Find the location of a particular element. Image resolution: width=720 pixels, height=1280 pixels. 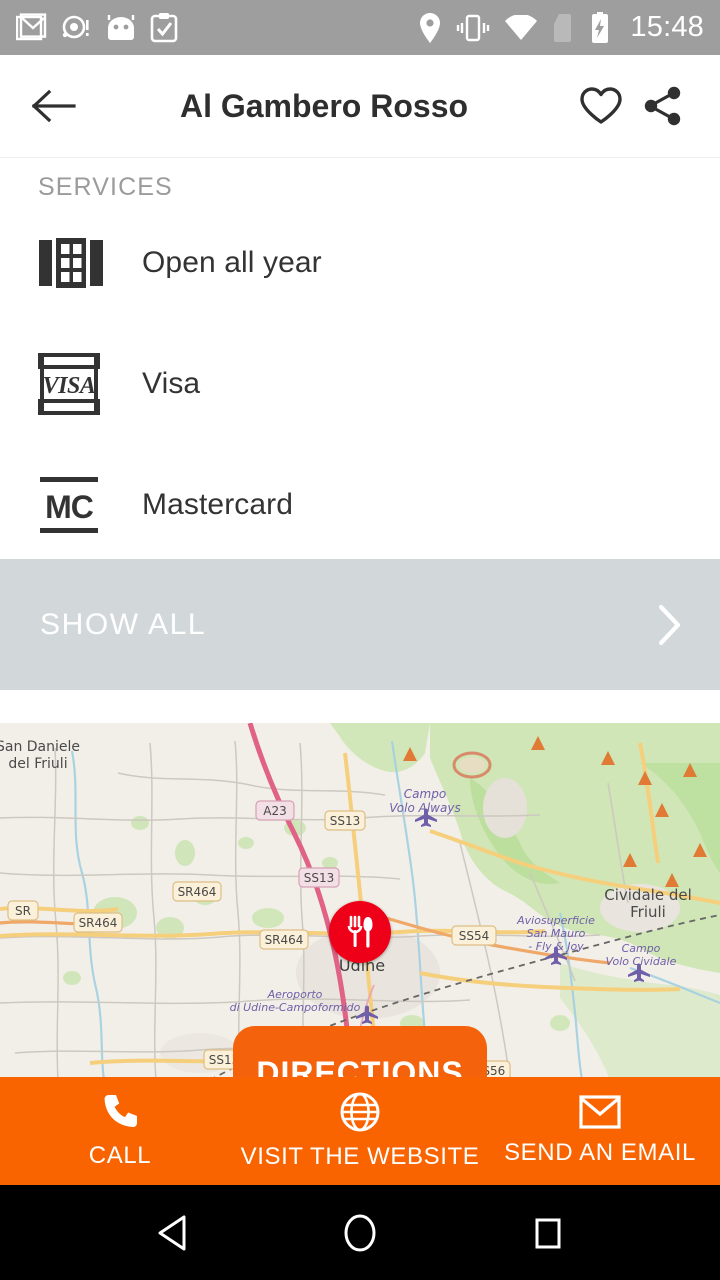

show-all-button: SHOW ALL is located at coordinates (360, 624).